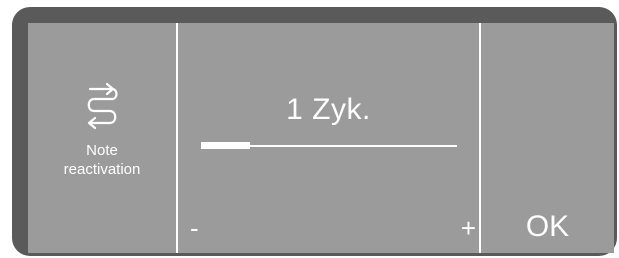 The height and width of the screenshot is (258, 619). Describe the element at coordinates (177, 138) in the screenshot. I see `left-divider` at that location.